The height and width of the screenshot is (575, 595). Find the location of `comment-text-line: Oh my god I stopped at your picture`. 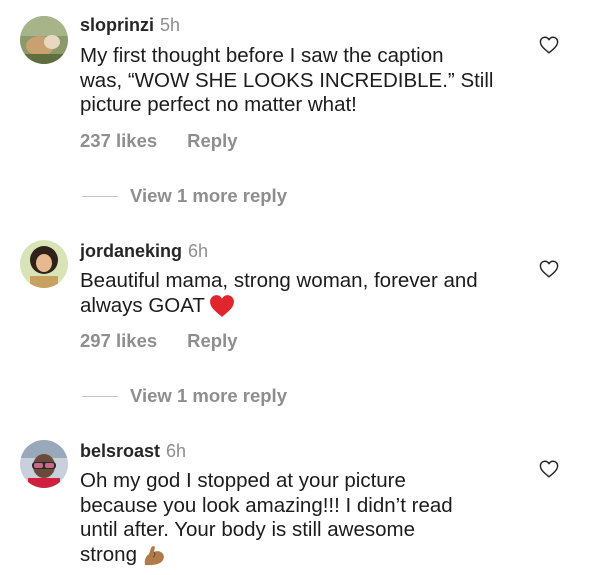

comment-text-line: Oh my god I stopped at your picture is located at coordinates (243, 480).